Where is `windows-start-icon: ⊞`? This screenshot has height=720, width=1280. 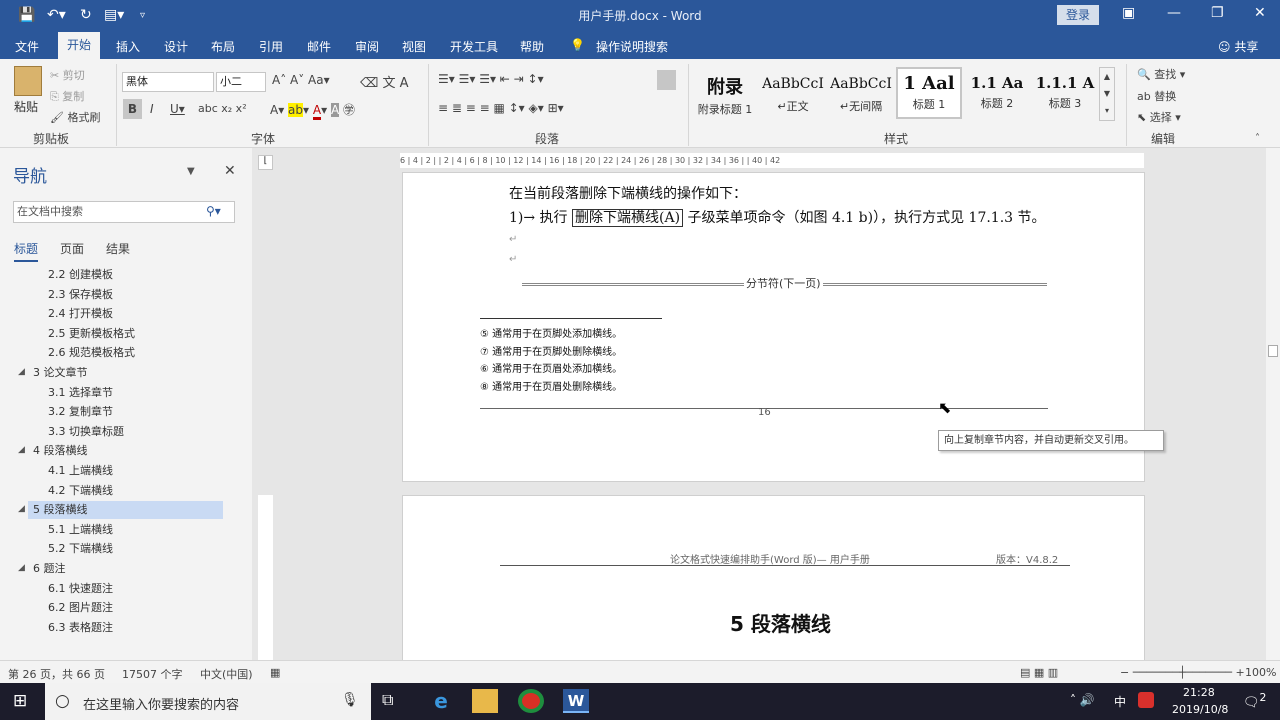
windows-start-icon: ⊞ is located at coordinates (20, 701).